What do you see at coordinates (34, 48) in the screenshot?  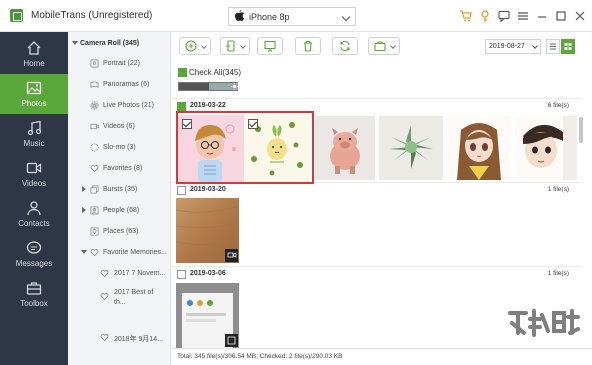 I see `home-icon` at bounding box center [34, 48].